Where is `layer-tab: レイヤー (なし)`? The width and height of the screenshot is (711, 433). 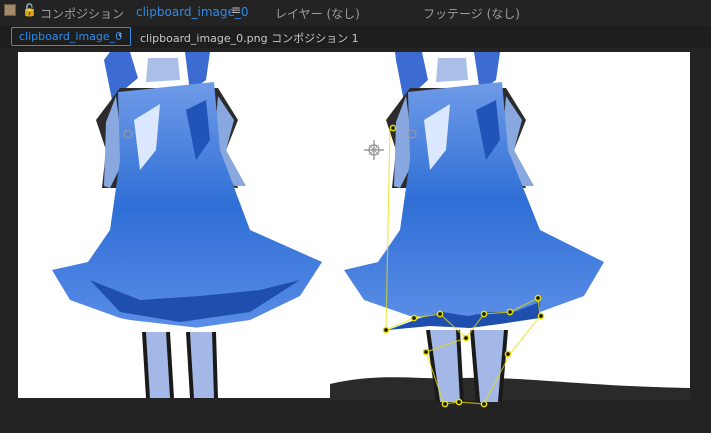 layer-tab: レイヤー (なし) is located at coordinates (317, 13).